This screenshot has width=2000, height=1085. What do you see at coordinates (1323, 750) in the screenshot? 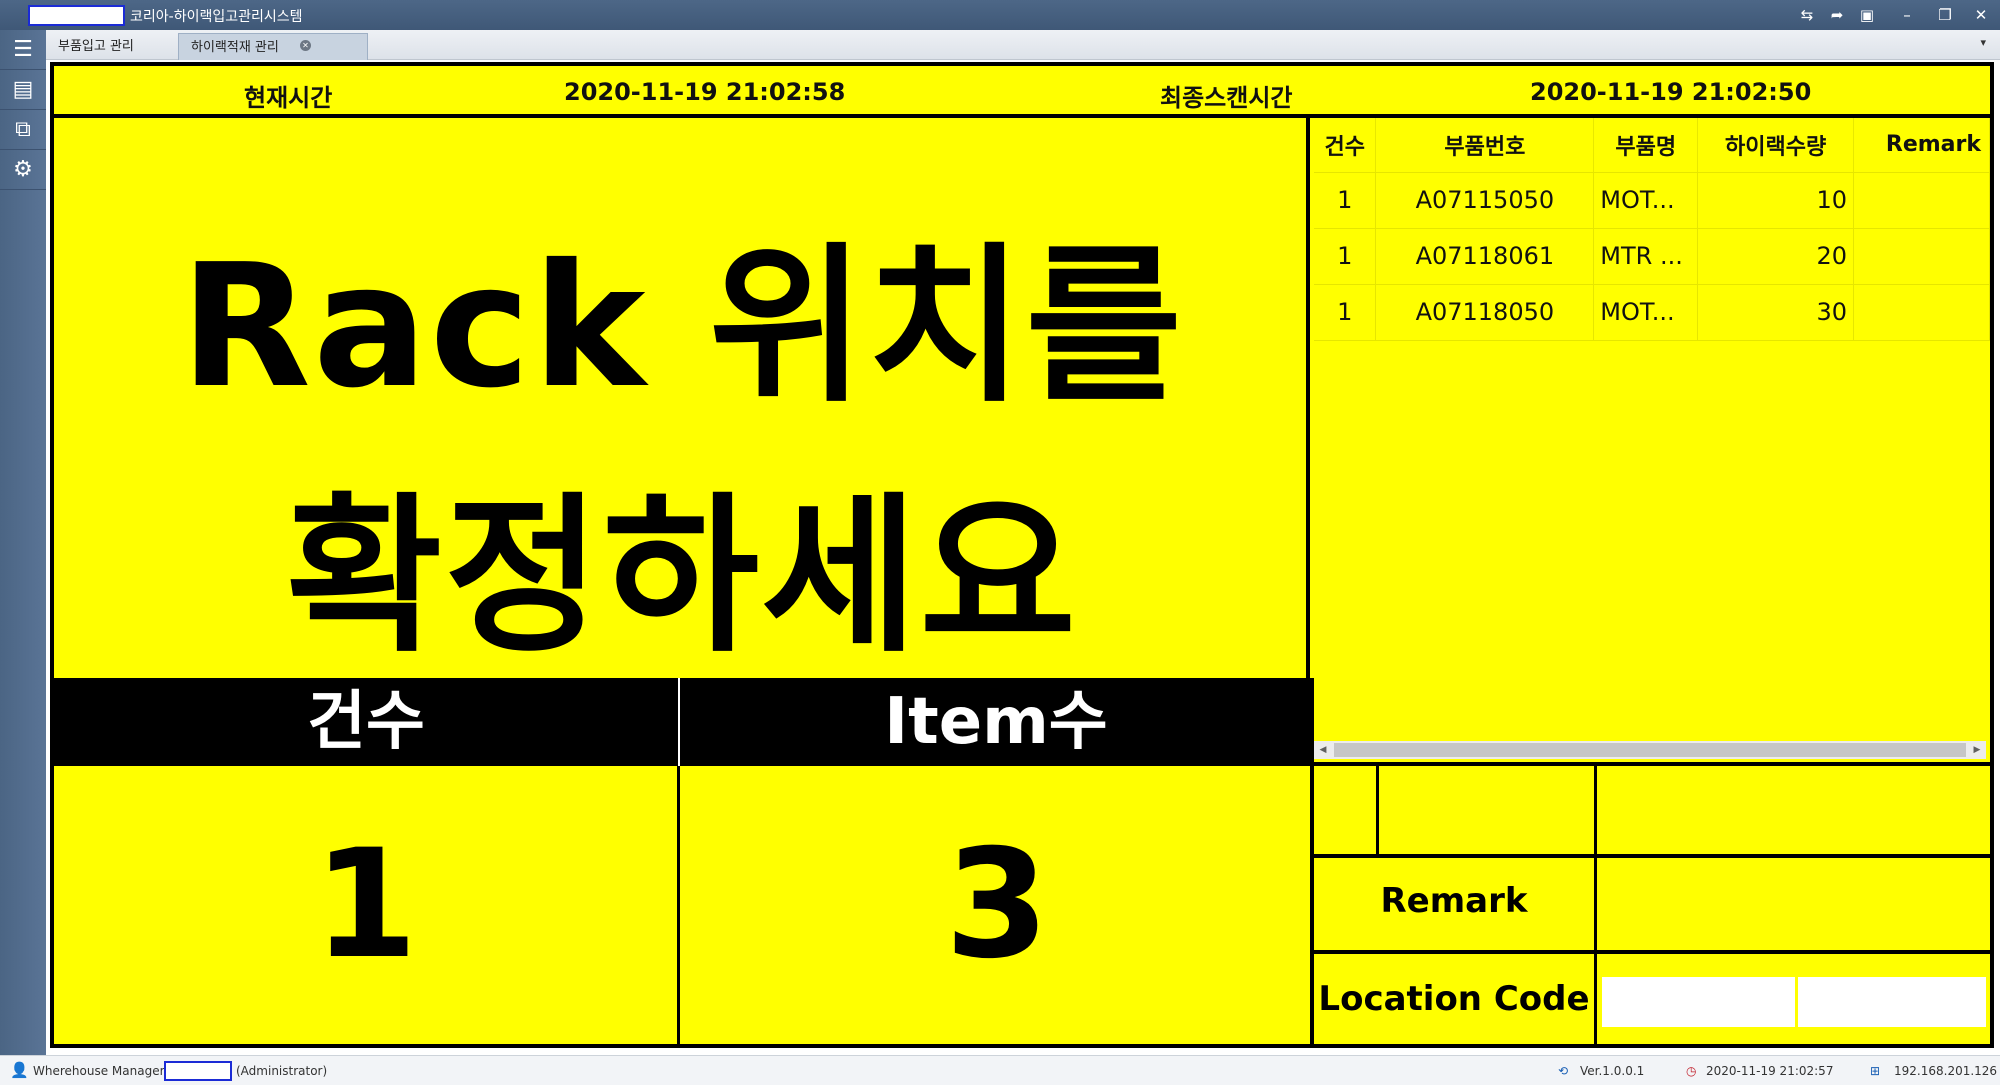
I see `scroll-left-icon: ◀` at bounding box center [1323, 750].